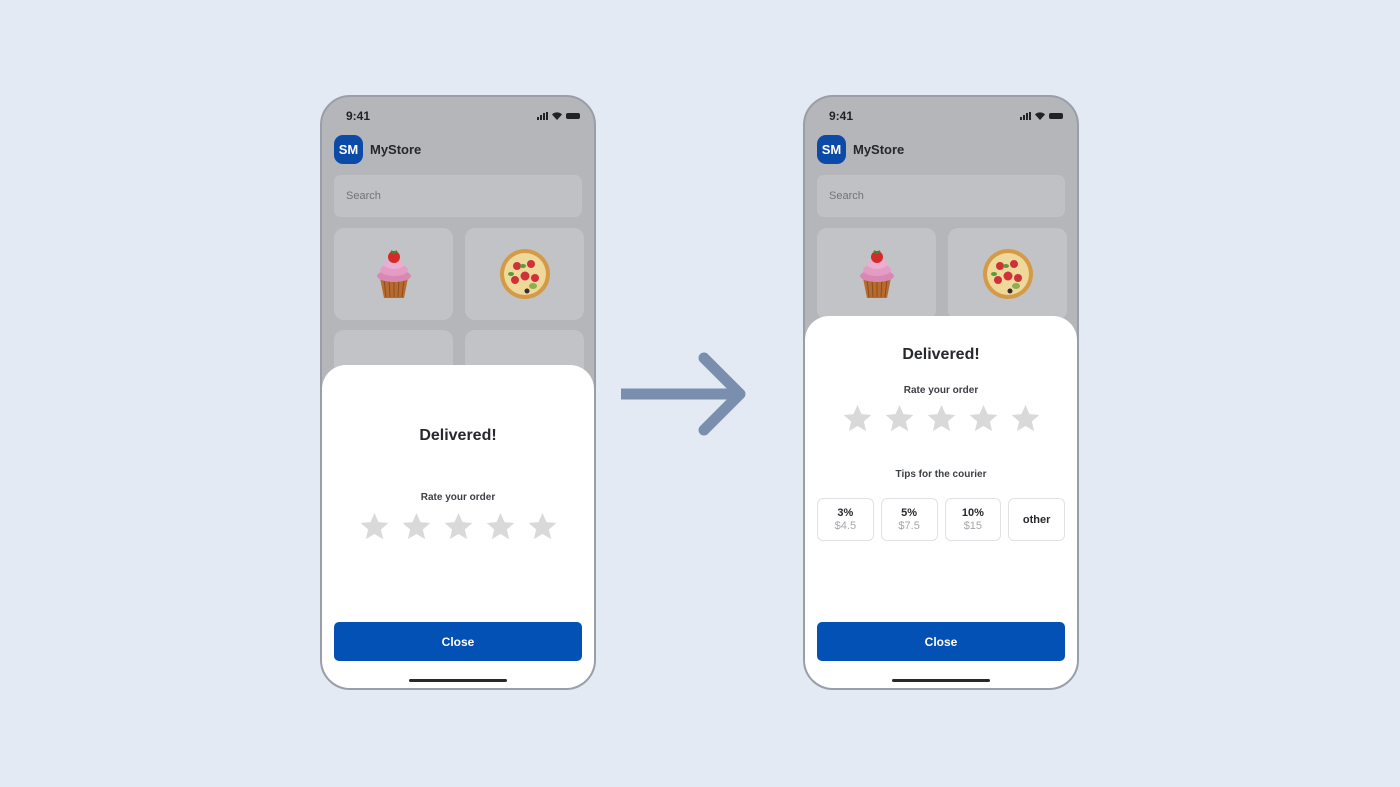 This screenshot has height=787, width=1400. Describe the element at coordinates (909, 526) in the screenshot. I see `tip-amount: $7.5` at that location.